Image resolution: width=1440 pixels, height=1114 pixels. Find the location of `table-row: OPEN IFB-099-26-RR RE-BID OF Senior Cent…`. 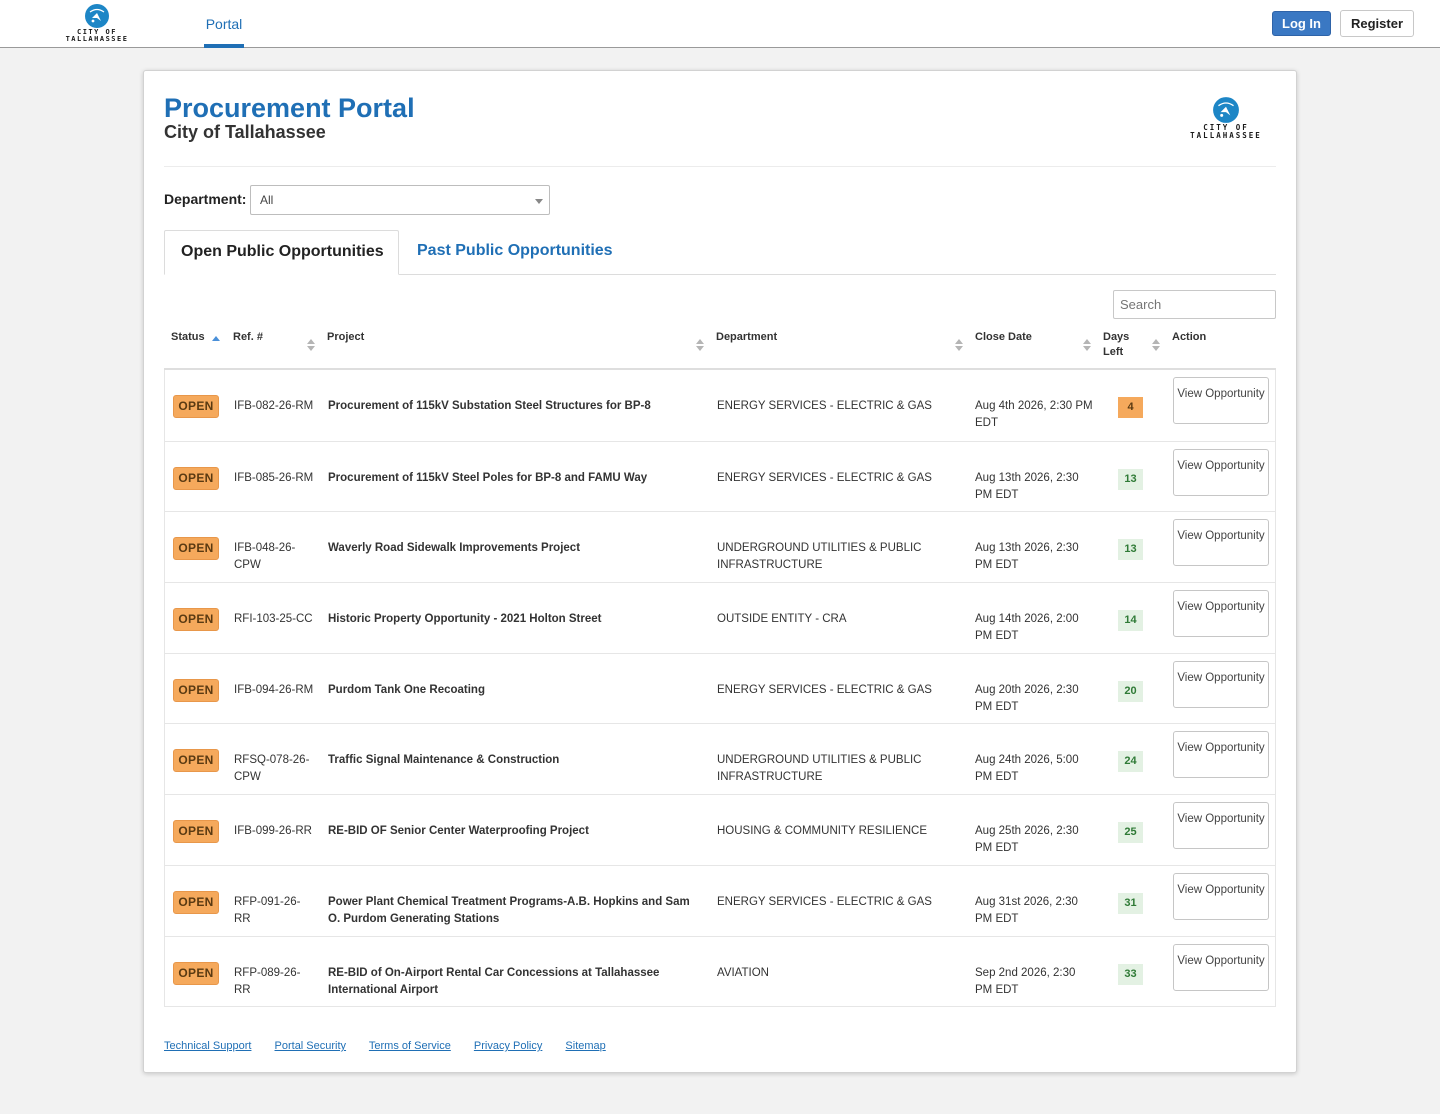

table-row: OPEN IFB-099-26-RR RE-BID OF Senior Cent… is located at coordinates (720, 829).